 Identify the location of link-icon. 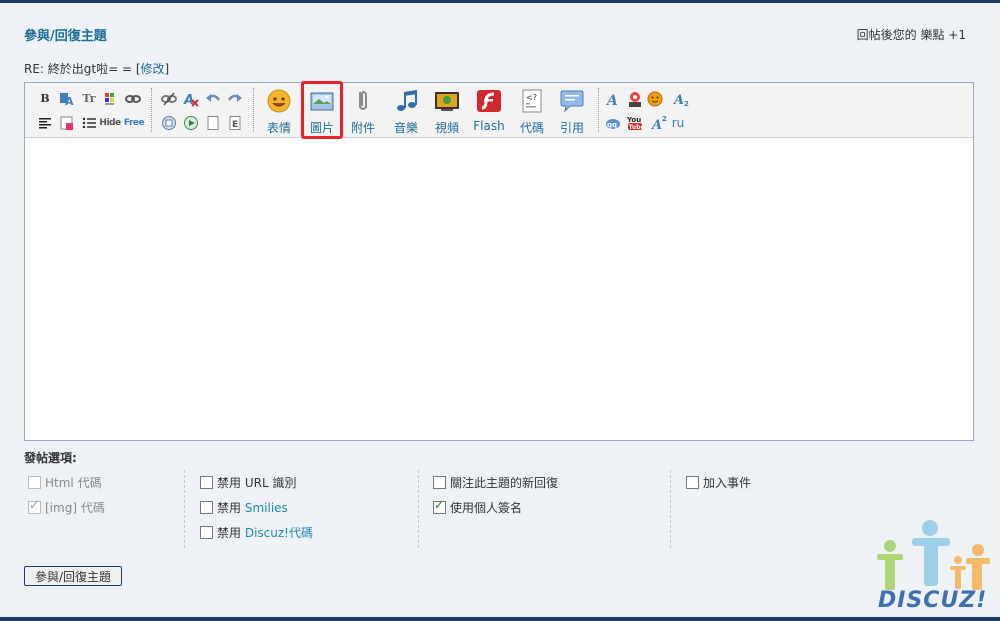
(133, 99).